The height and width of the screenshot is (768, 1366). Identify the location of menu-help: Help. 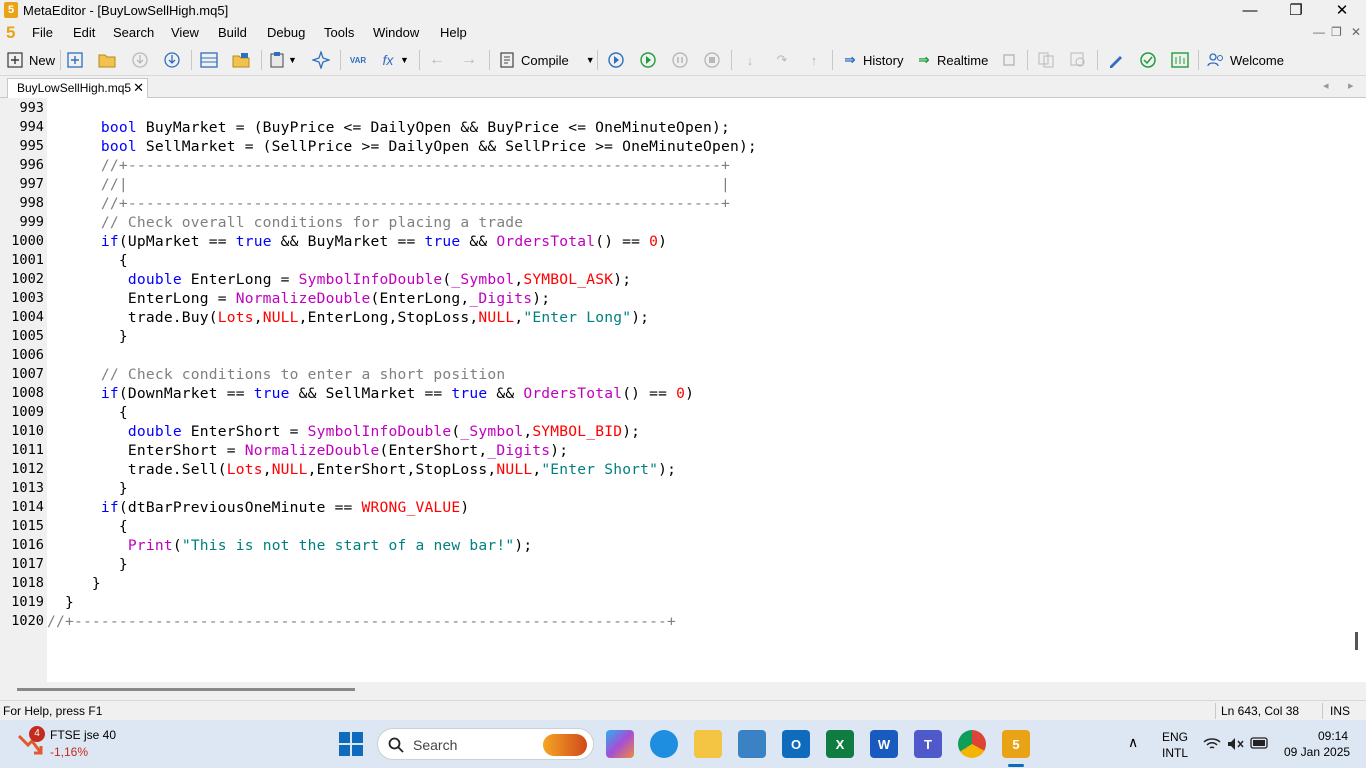
(453, 32).